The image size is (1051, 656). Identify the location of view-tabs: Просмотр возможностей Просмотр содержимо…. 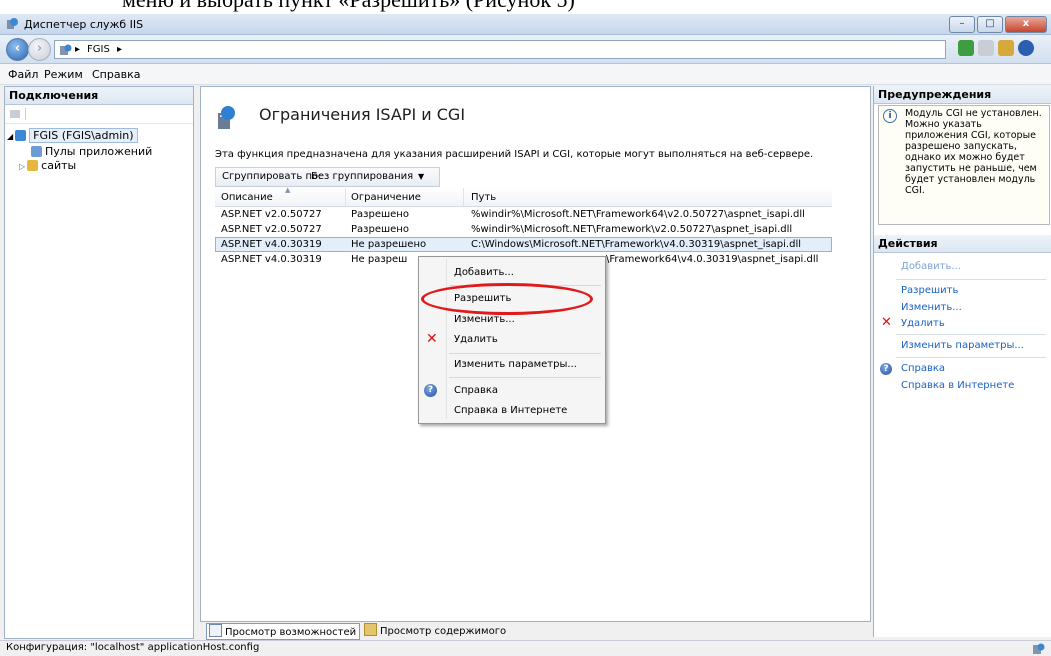
(534, 631).